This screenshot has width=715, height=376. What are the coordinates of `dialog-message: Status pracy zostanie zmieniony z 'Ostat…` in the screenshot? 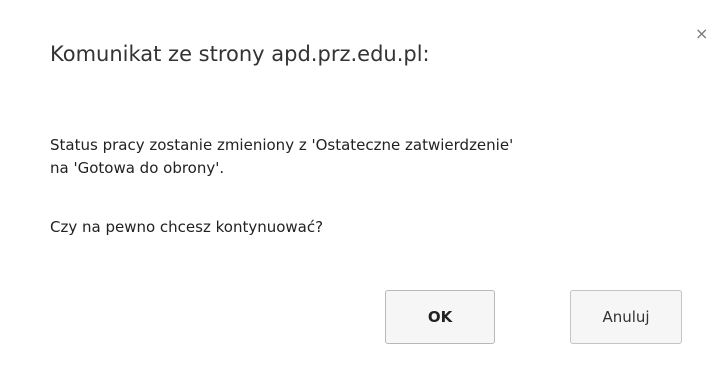 It's located at (281, 157).